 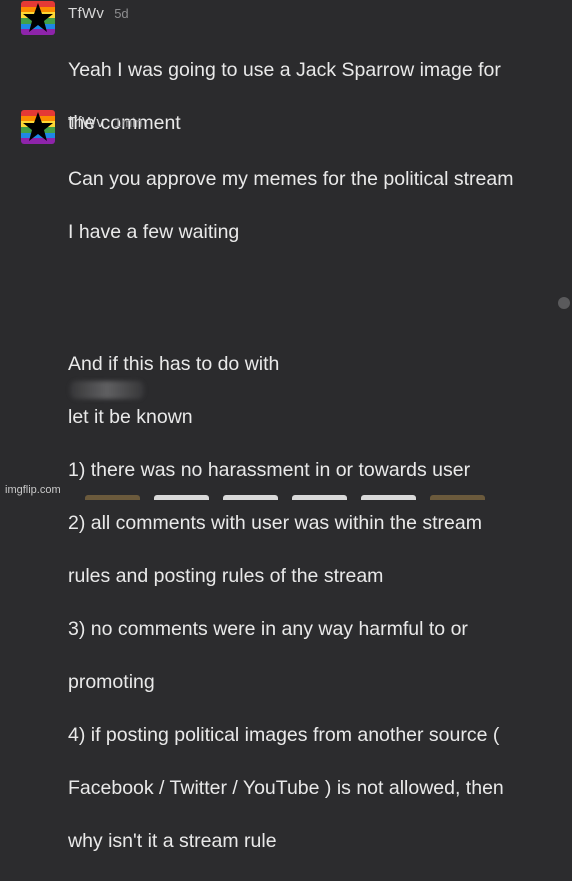 What do you see at coordinates (107, 389) in the screenshot?
I see `redacted-username` at bounding box center [107, 389].